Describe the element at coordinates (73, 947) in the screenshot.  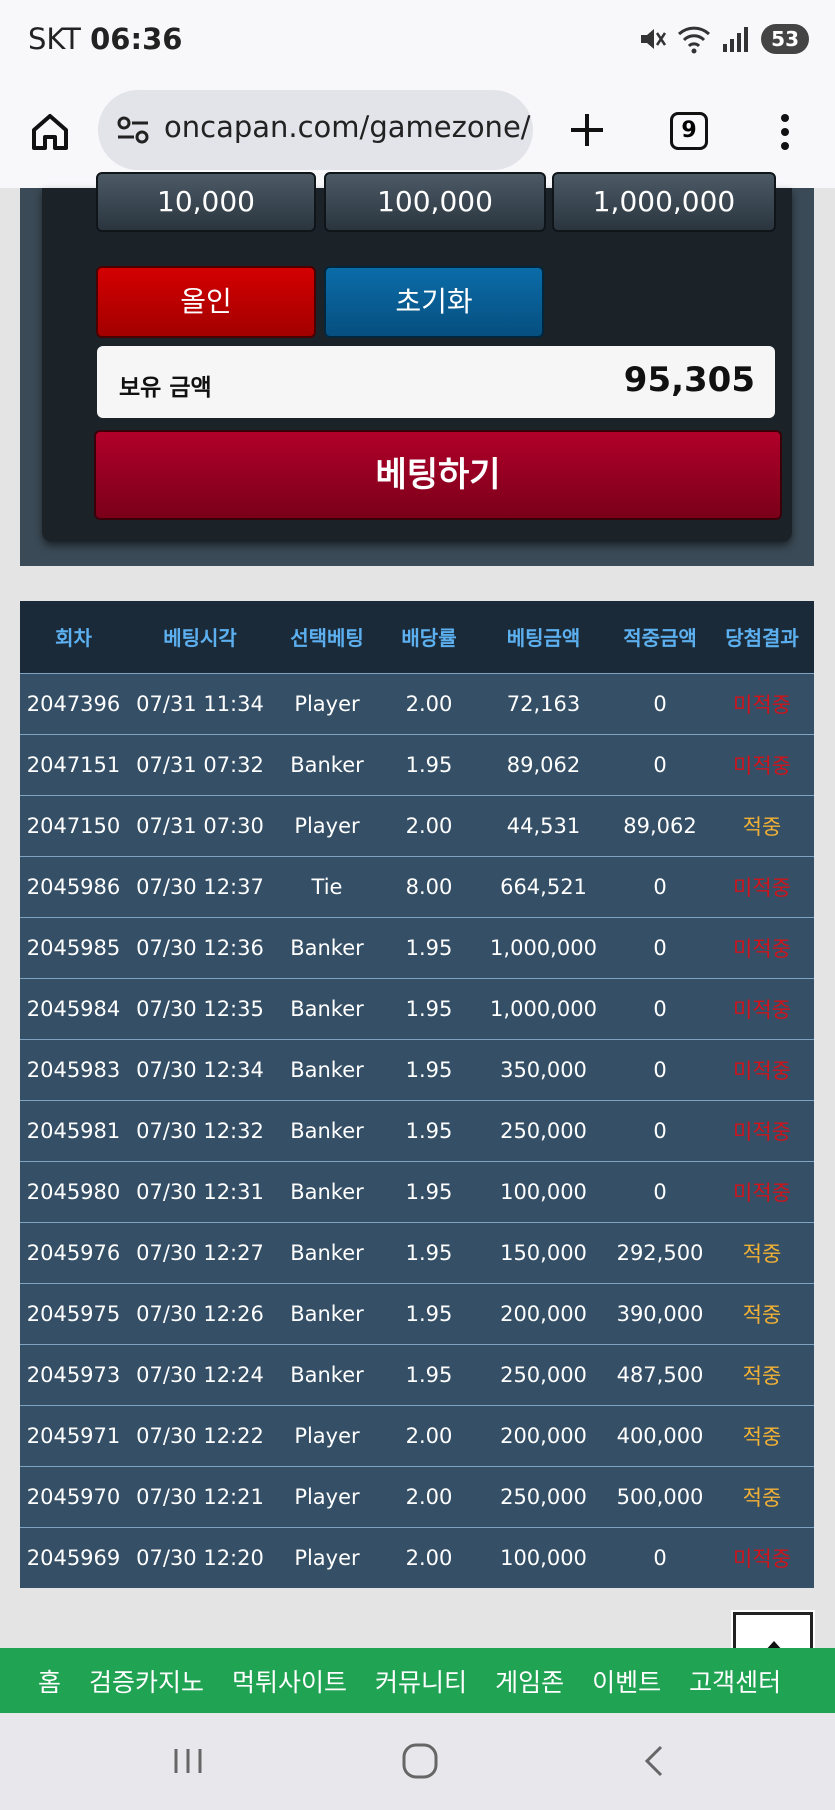
I see `round-cell: 2045985` at that location.